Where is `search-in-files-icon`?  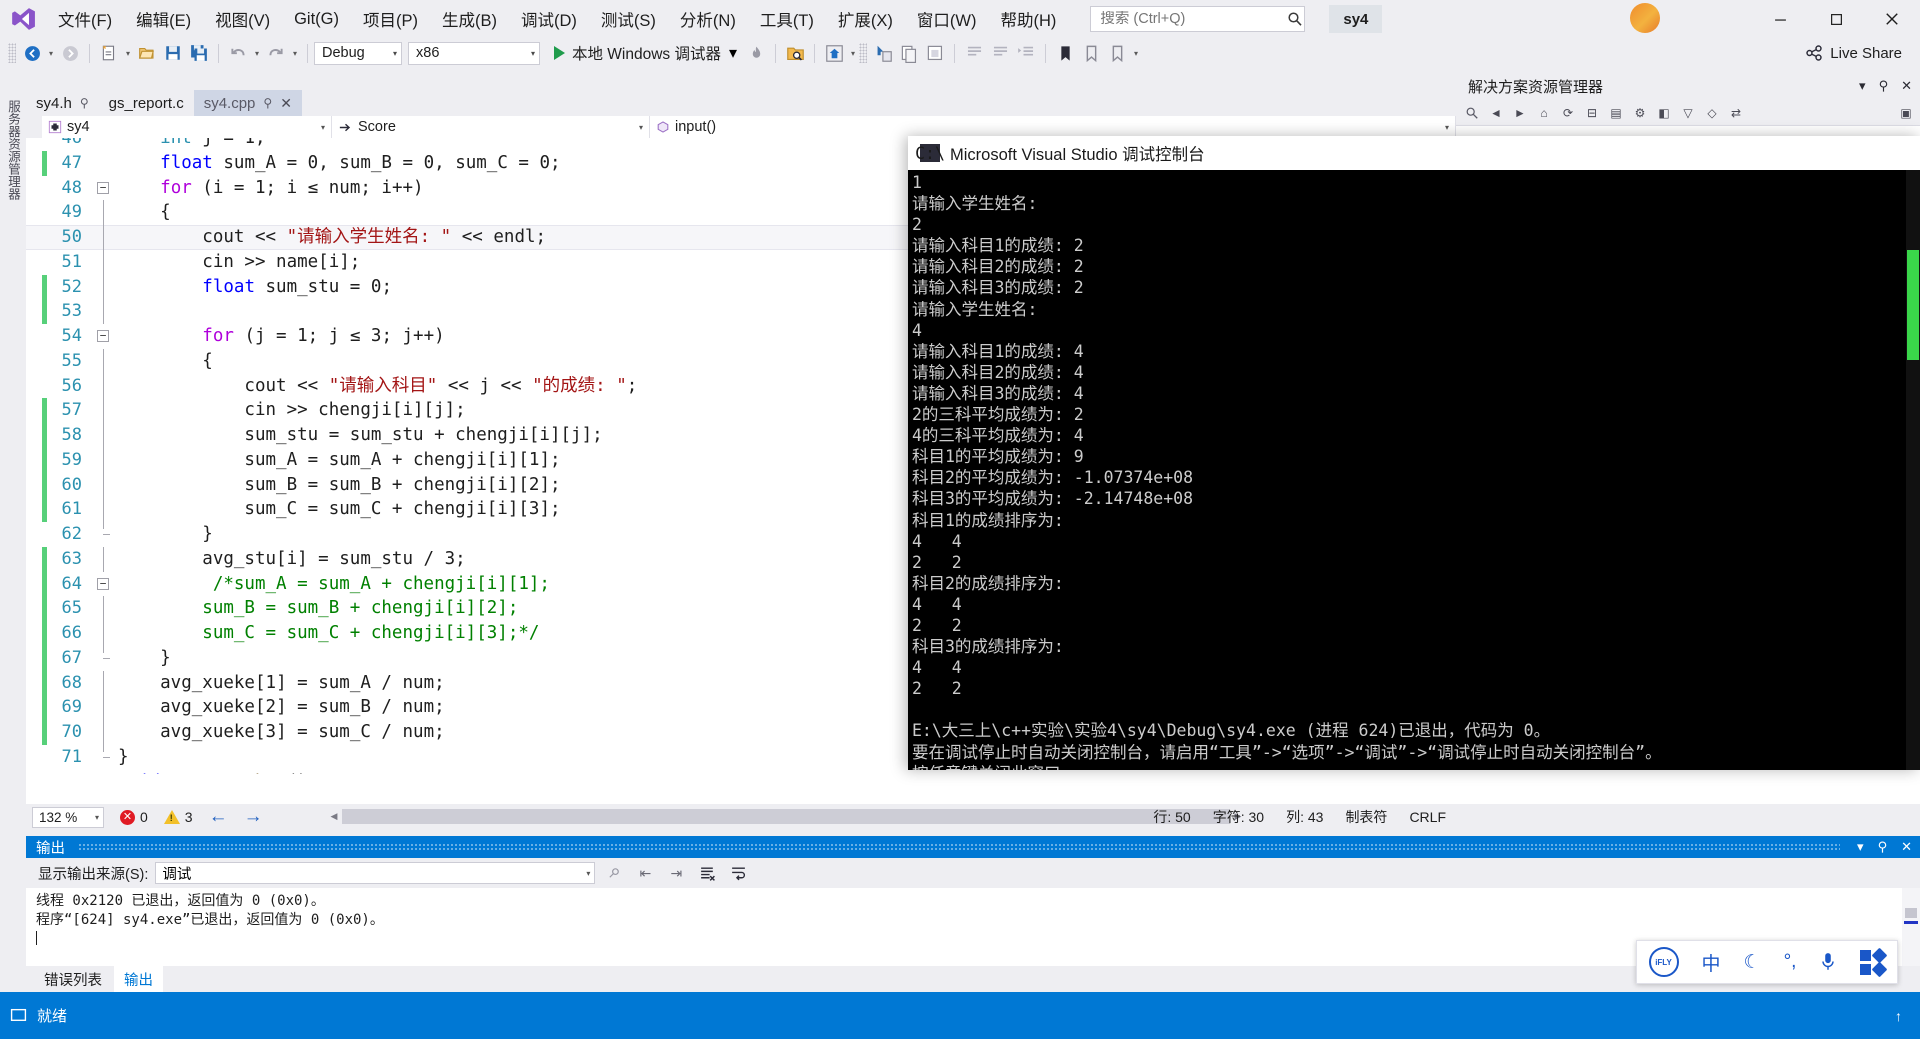 search-in-files-icon is located at coordinates (795, 53).